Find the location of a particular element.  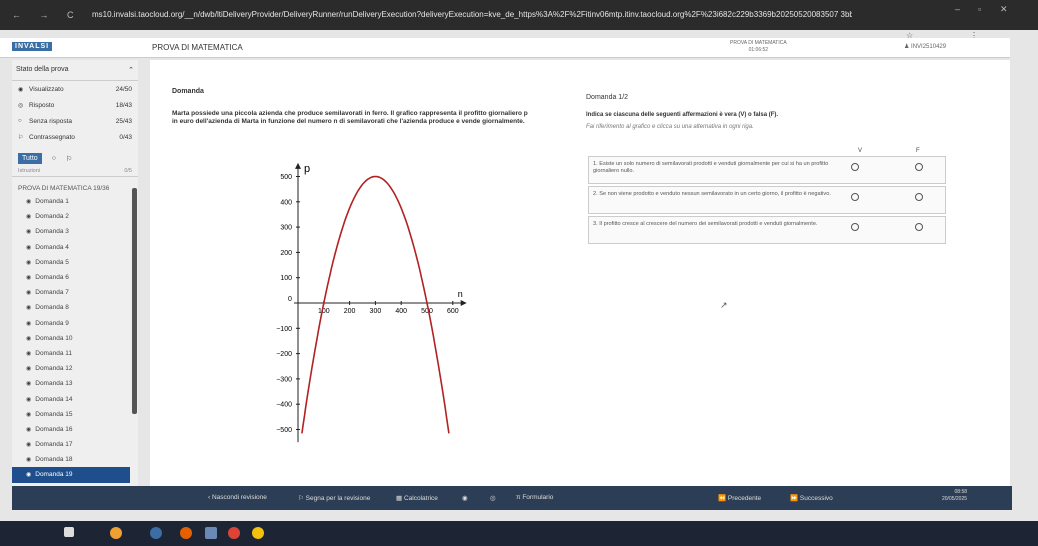

rewind-icon: ⏪ is located at coordinates (722, 498).